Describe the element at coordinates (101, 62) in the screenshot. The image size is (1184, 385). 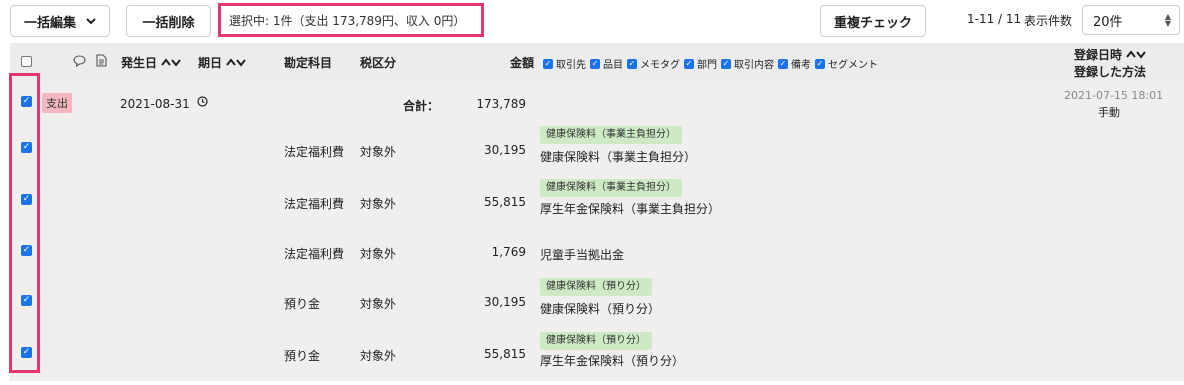
I see `document-icon` at that location.